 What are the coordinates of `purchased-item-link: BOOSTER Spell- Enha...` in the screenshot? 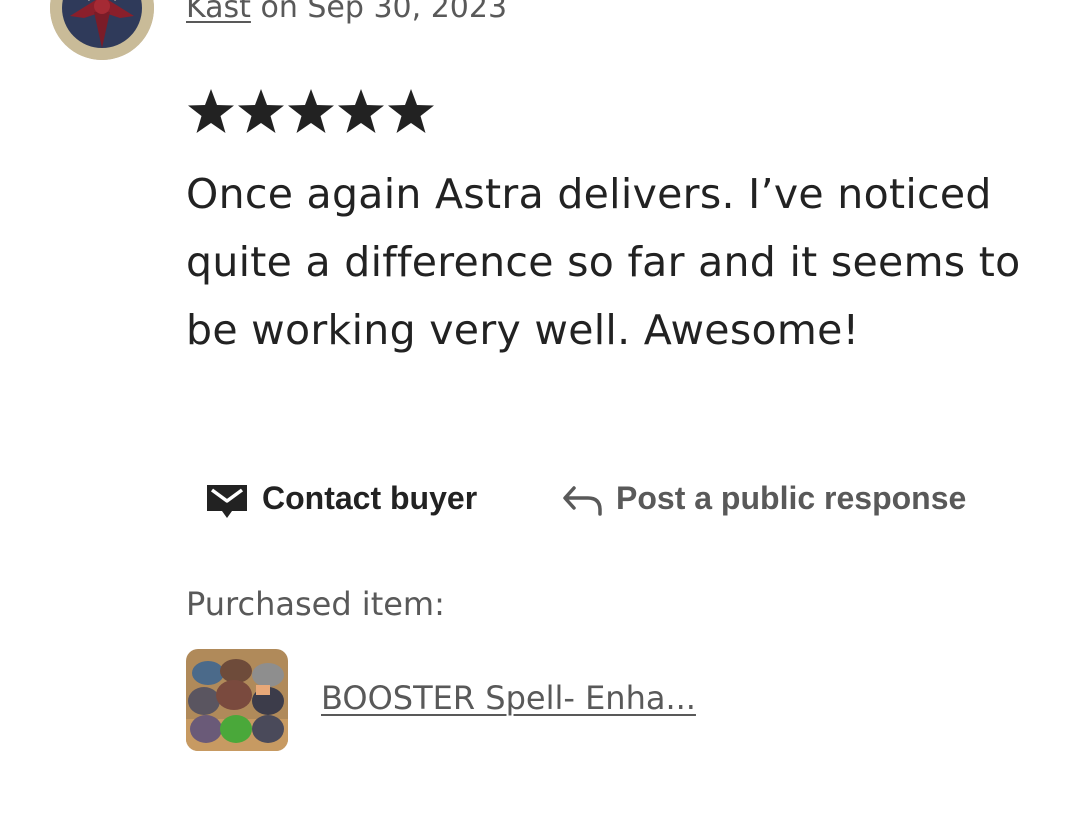 It's located at (508, 698).